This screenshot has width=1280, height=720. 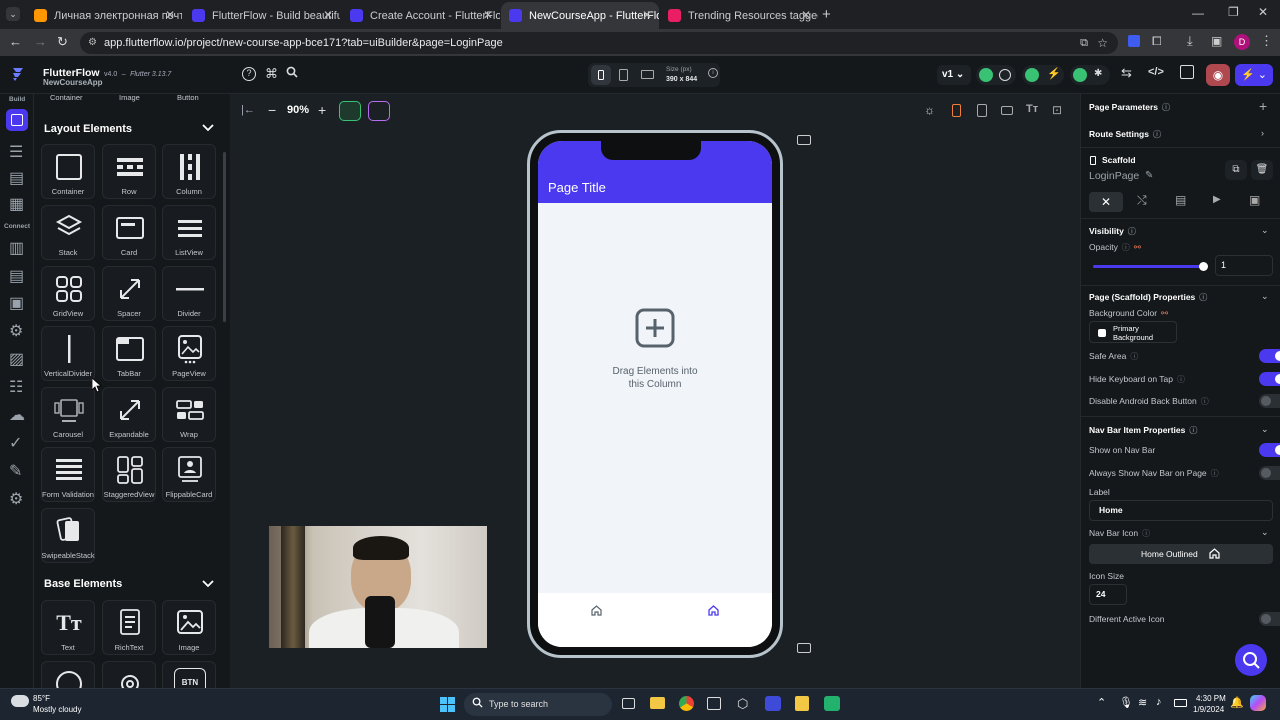 I want to click on page-properties-header: Page (Scaffold) Properties ⓘ, so click(x=1148, y=297).